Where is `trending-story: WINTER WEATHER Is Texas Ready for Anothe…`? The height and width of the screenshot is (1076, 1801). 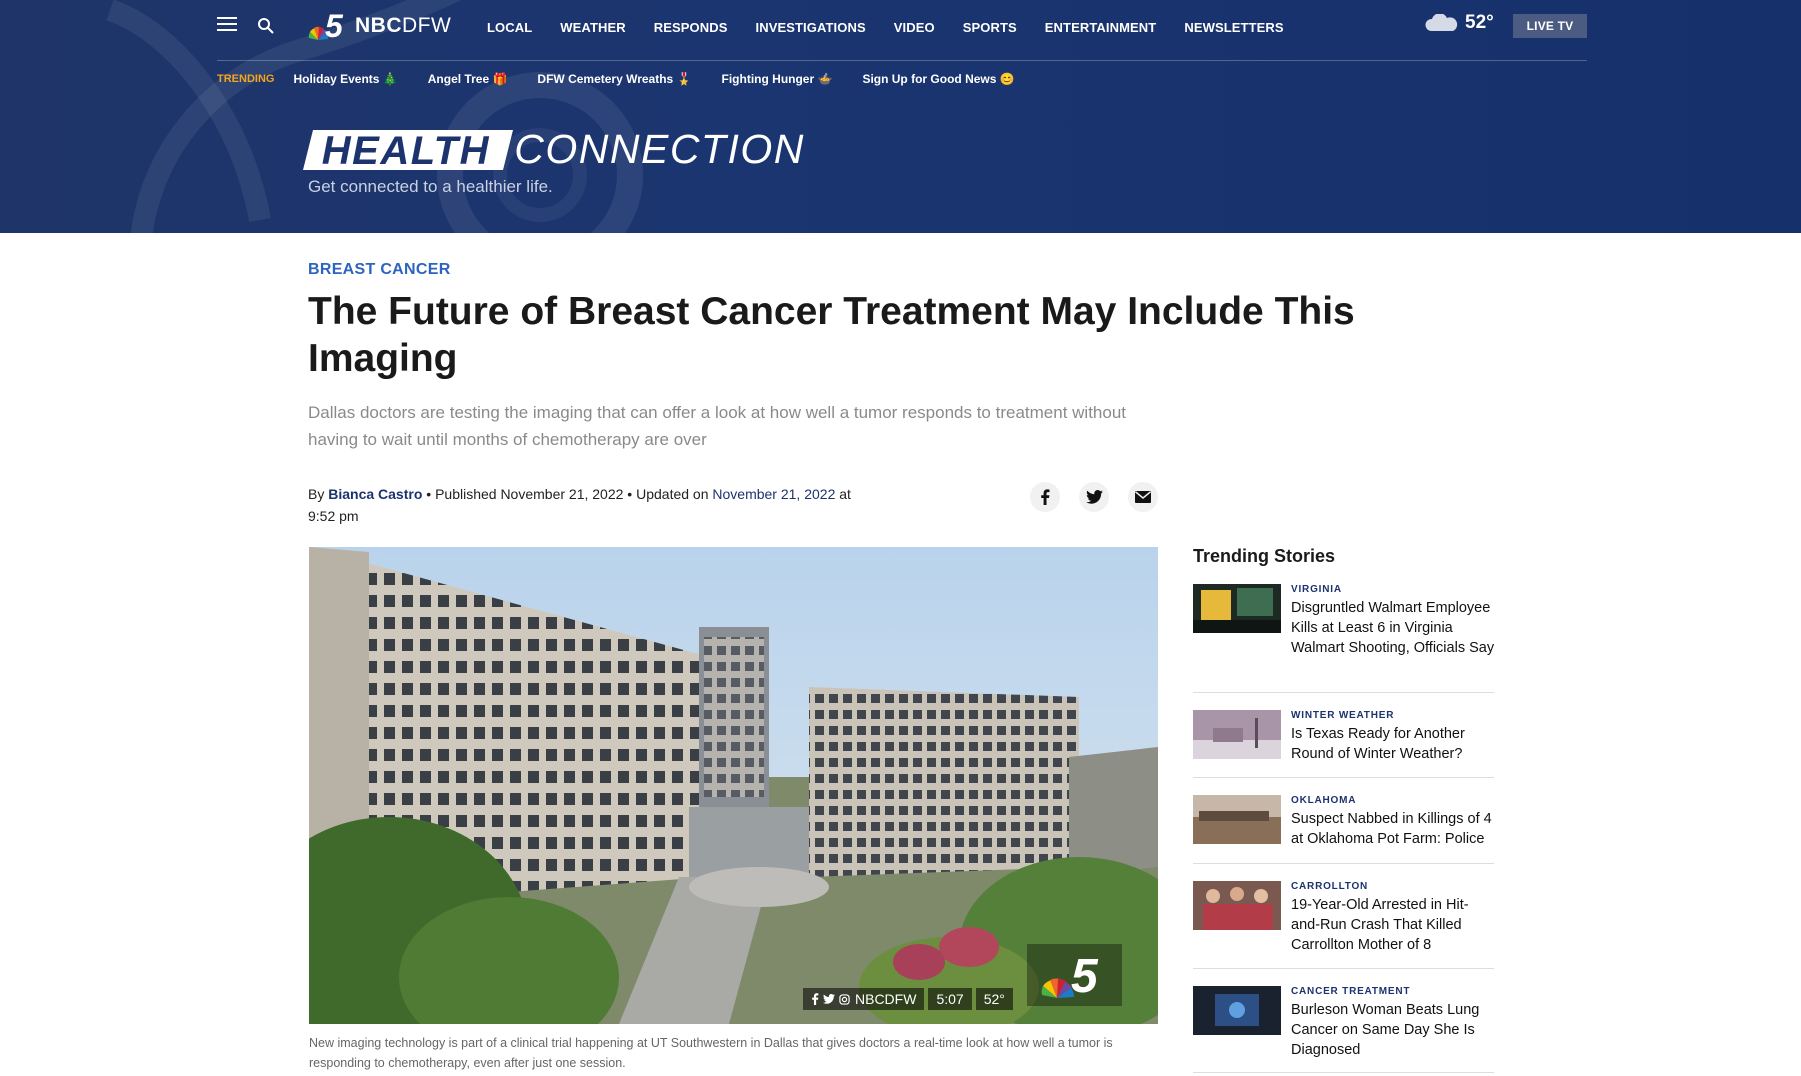
trending-story: WINTER WEATHER Is Texas Ready for Anothe… is located at coordinates (1343, 740).